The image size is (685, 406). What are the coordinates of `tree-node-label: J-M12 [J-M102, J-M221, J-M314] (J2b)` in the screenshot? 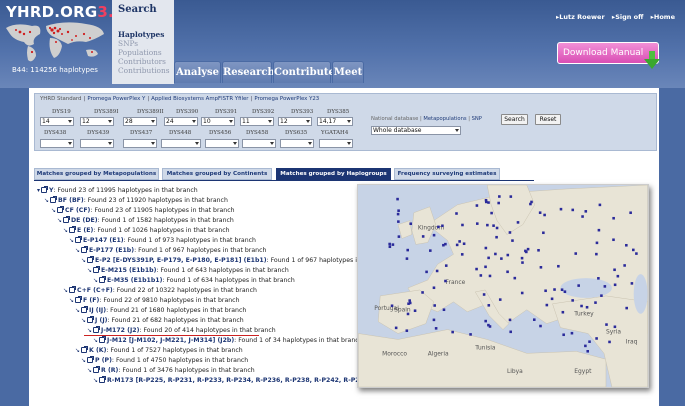 It's located at (170, 340).